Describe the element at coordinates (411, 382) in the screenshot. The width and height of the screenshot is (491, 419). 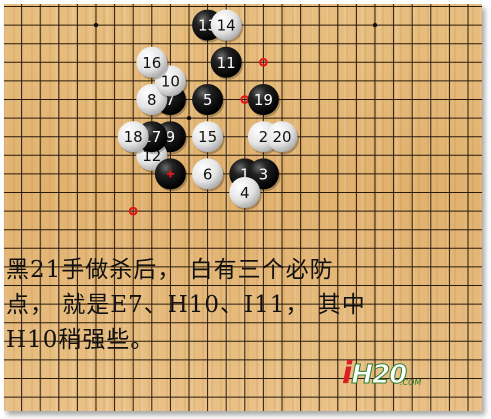
I see `logo-domain: .COM` at that location.